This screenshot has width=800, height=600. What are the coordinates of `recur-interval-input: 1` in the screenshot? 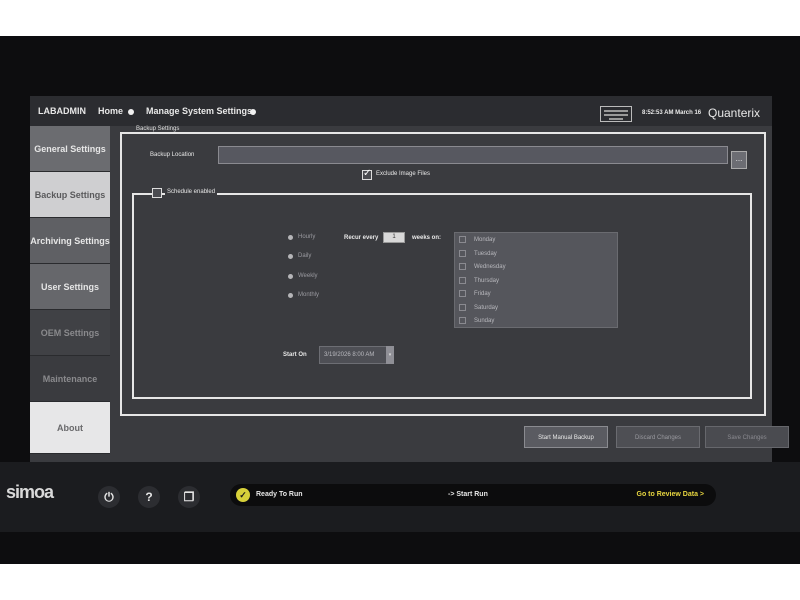 It's located at (394, 237).